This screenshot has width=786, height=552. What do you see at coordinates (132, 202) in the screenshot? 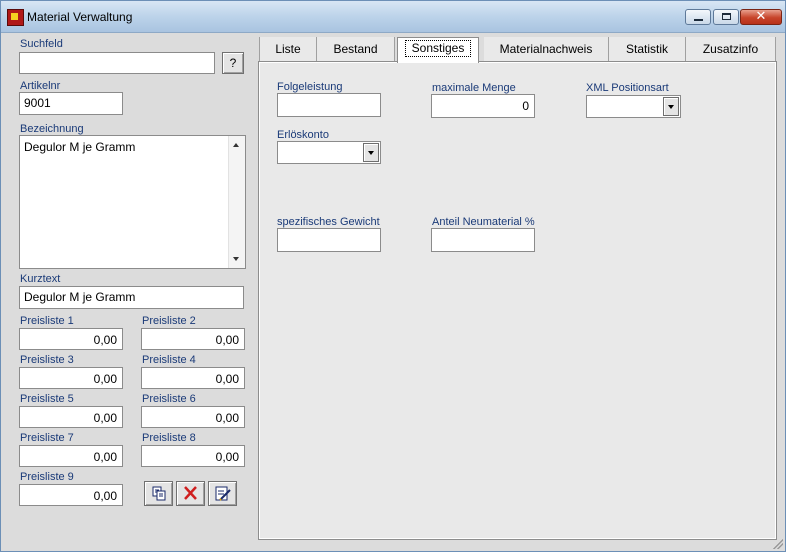
I see `bezeichnung-textarea: Degulor M je Gramm` at bounding box center [132, 202].